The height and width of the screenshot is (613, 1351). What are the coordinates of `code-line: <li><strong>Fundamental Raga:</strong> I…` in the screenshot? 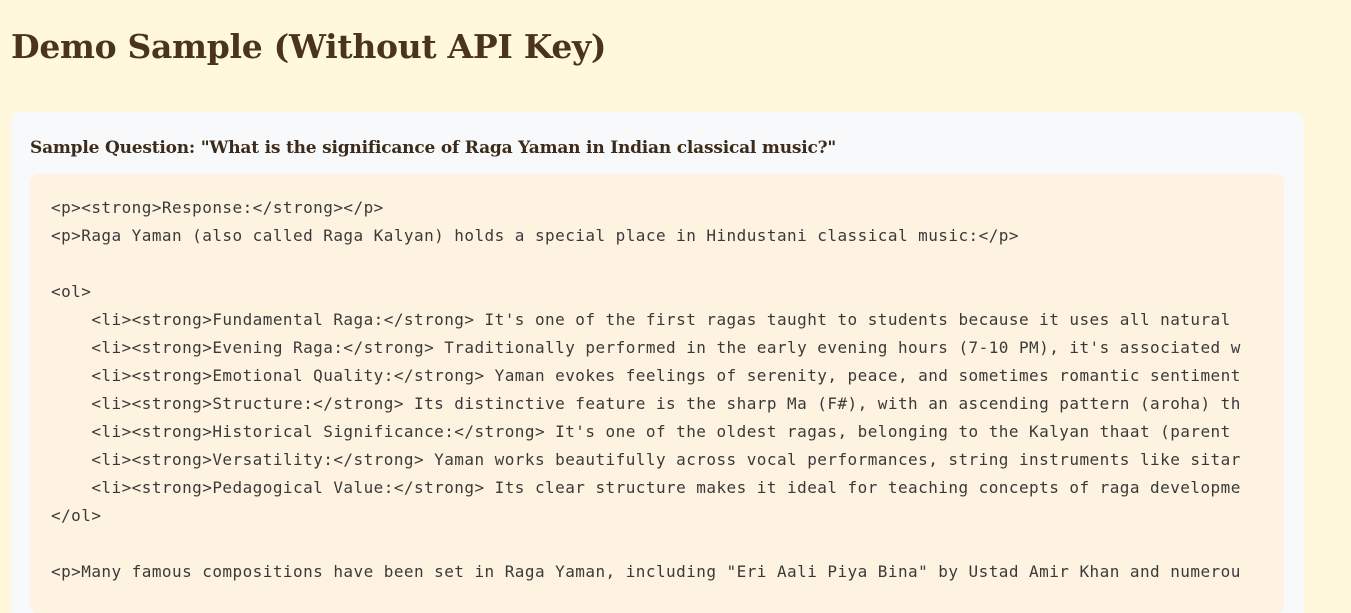 It's located at (641, 319).